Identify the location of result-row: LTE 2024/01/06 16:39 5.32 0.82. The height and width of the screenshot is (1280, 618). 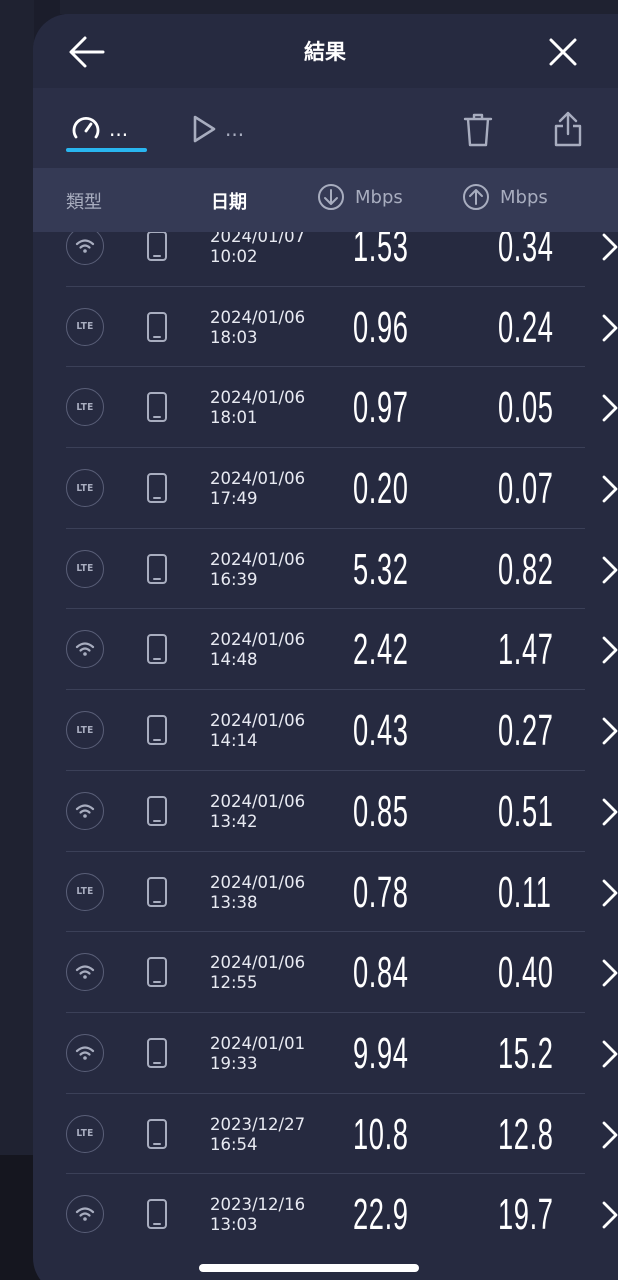
(342, 569).